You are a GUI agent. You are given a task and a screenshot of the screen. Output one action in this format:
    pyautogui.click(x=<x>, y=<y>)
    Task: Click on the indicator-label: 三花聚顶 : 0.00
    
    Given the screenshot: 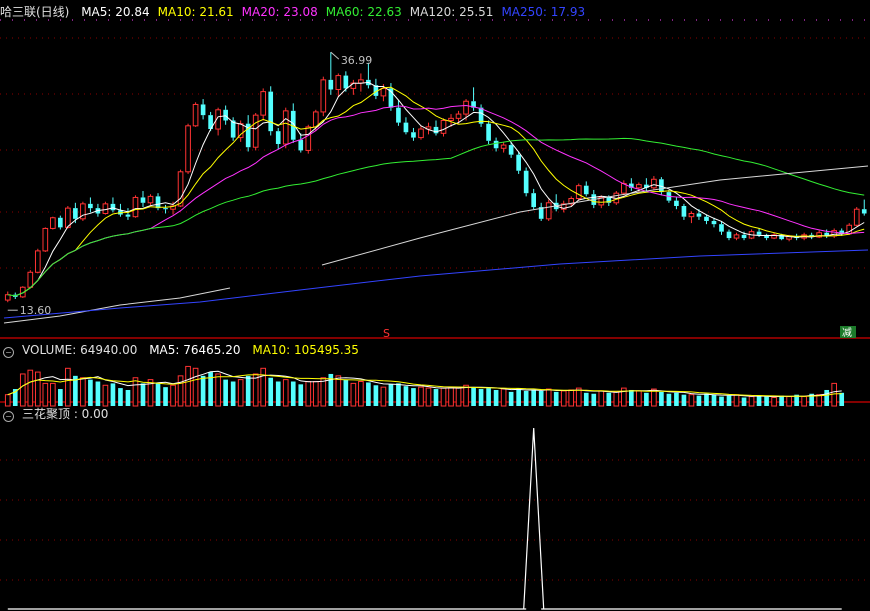 What is the action you would take?
    pyautogui.click(x=65, y=414)
    